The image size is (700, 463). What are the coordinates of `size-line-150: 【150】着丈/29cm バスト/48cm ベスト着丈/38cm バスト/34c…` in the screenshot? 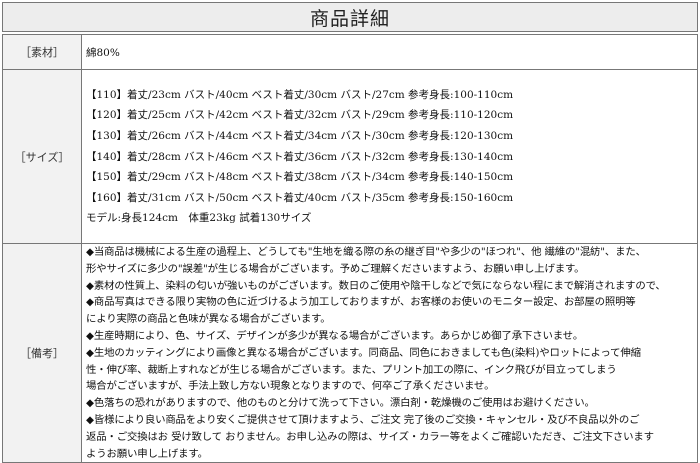 It's located at (300, 177).